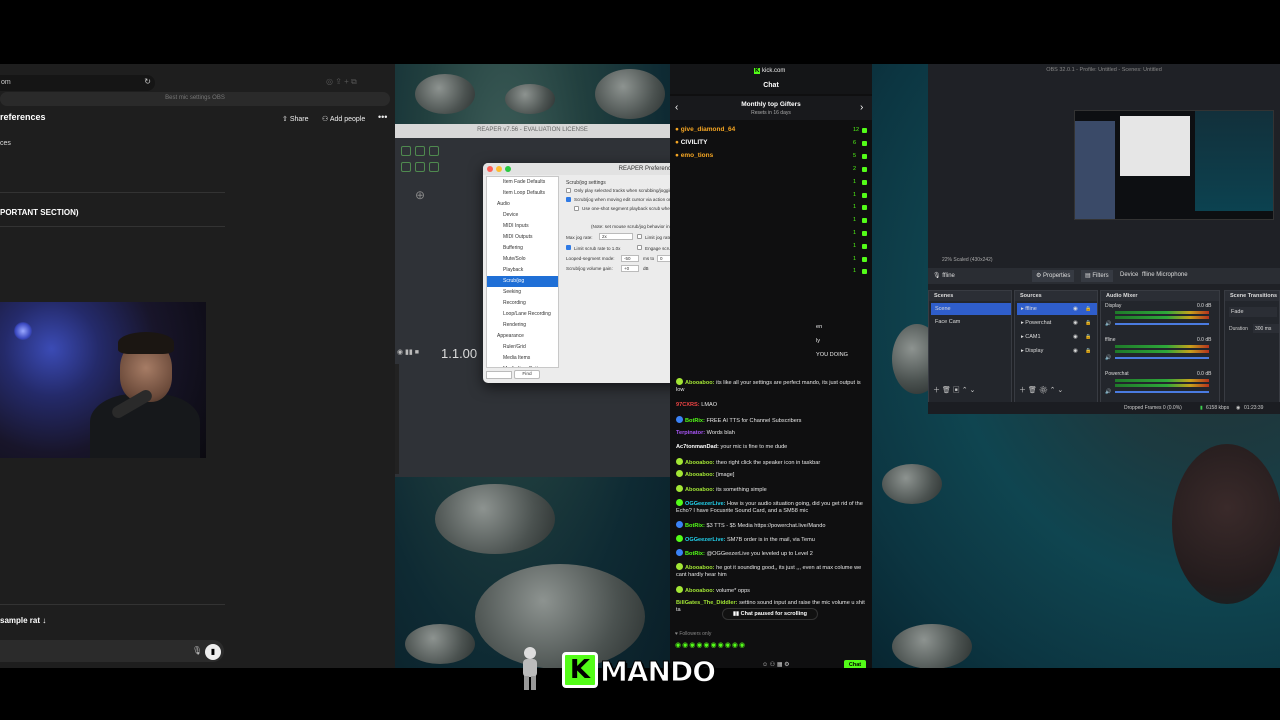 This screenshot has height=720, width=1280. Describe the element at coordinates (568, 247) in the screenshot. I see `checkbox-limit-scrub` at that location.